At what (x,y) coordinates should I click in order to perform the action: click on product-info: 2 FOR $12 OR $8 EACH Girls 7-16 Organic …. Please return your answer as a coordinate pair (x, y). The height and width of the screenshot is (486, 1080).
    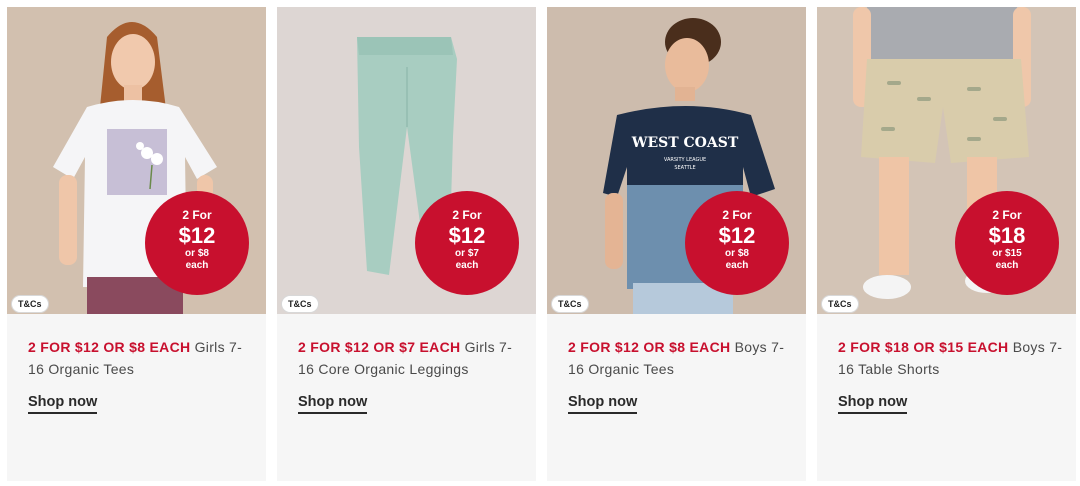
    Looking at the image, I should click on (140, 375).